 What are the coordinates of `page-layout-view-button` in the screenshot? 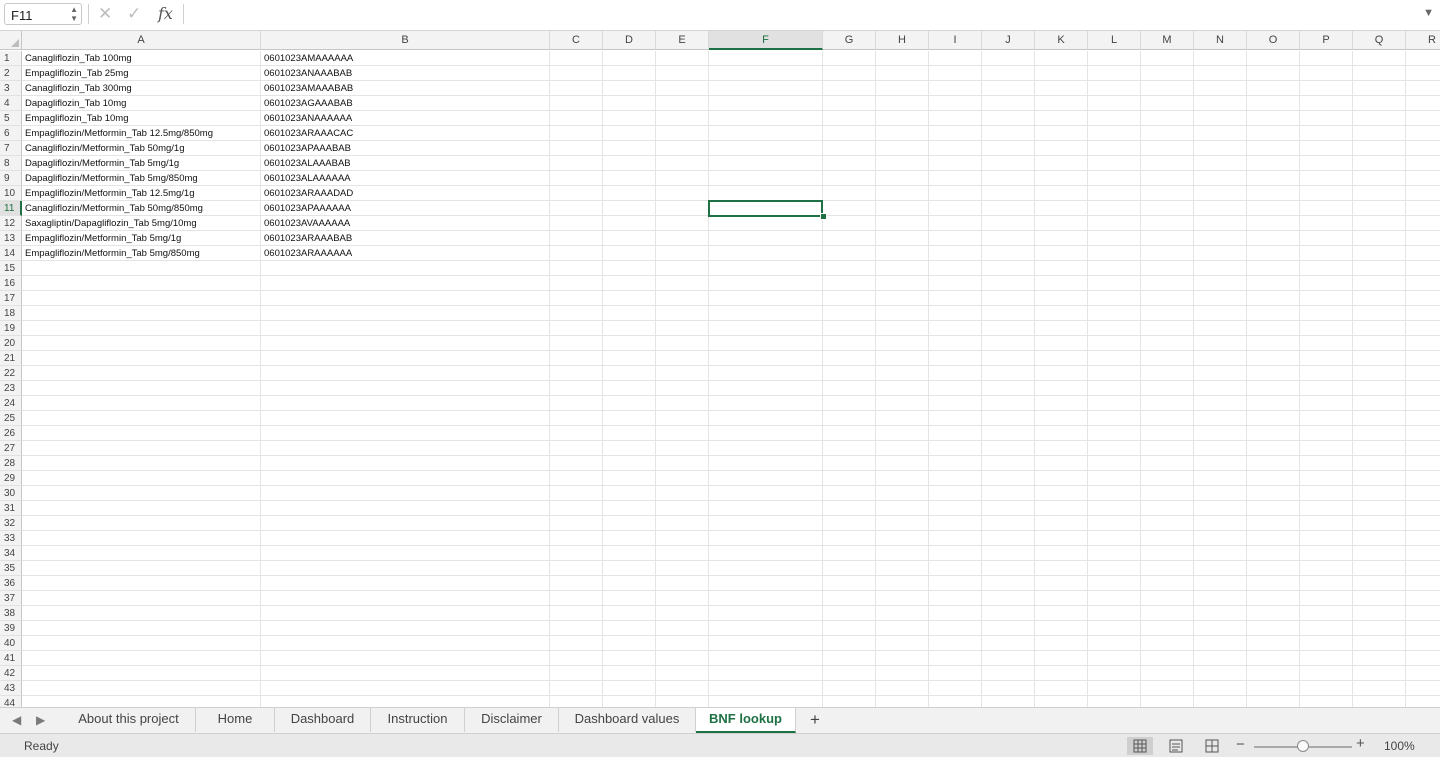 It's located at (1176, 746).